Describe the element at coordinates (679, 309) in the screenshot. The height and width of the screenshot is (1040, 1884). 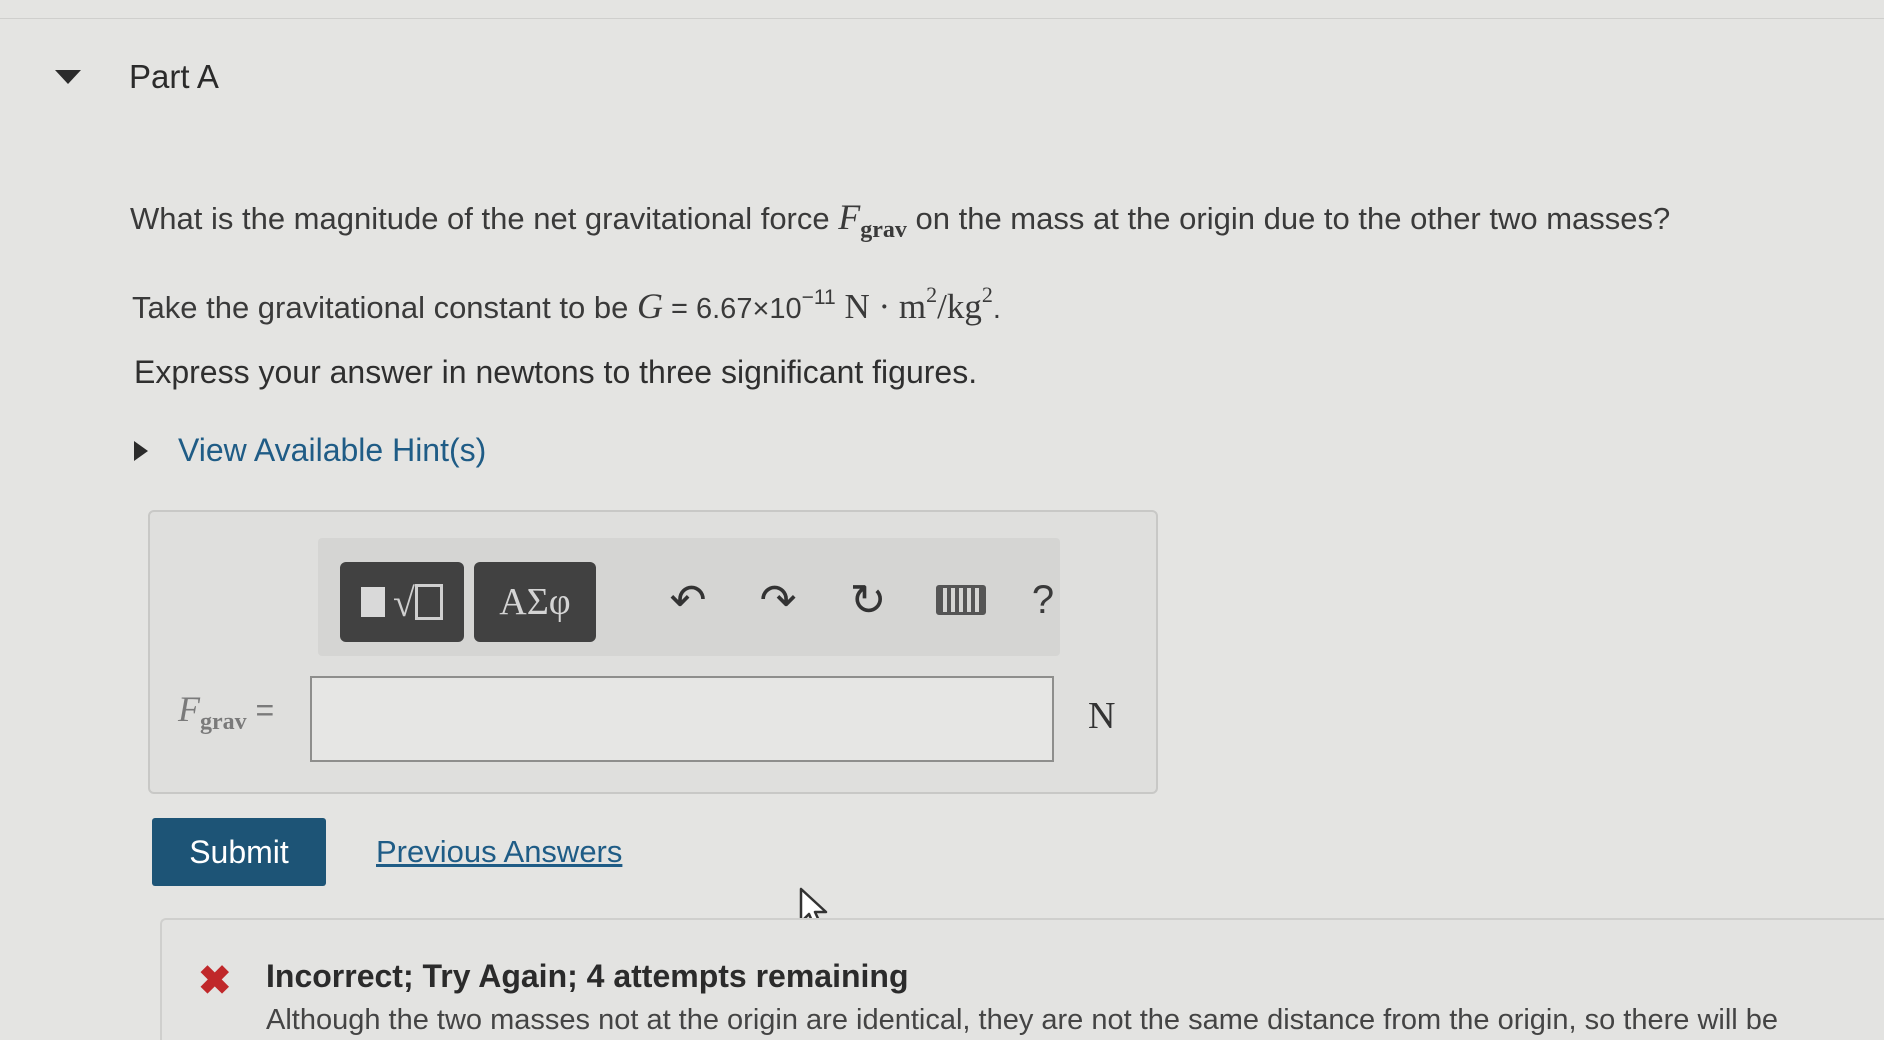
I see `constant-equals: =` at that location.